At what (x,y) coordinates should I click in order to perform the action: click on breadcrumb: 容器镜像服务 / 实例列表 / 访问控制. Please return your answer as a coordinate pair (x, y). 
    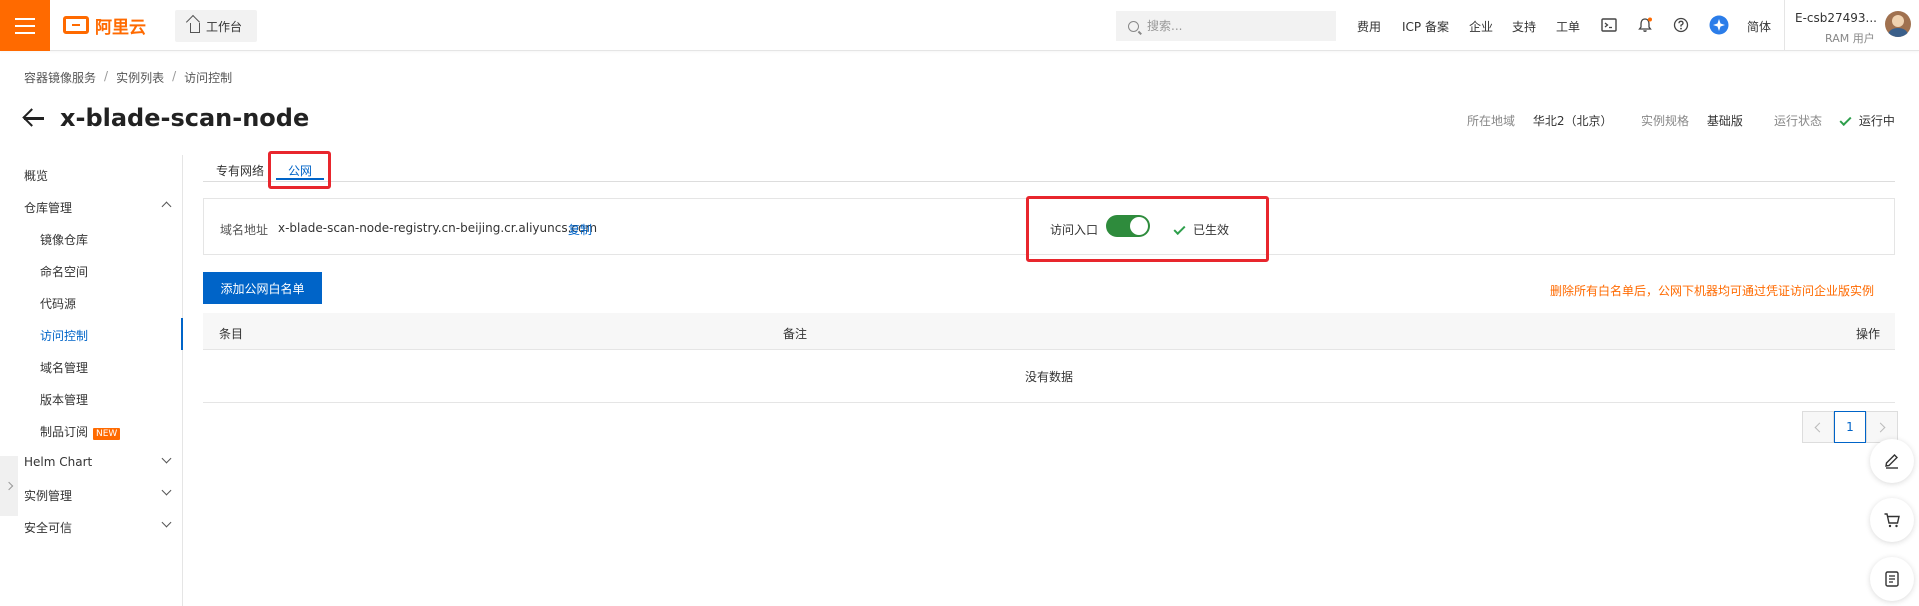
    Looking at the image, I should click on (128, 77).